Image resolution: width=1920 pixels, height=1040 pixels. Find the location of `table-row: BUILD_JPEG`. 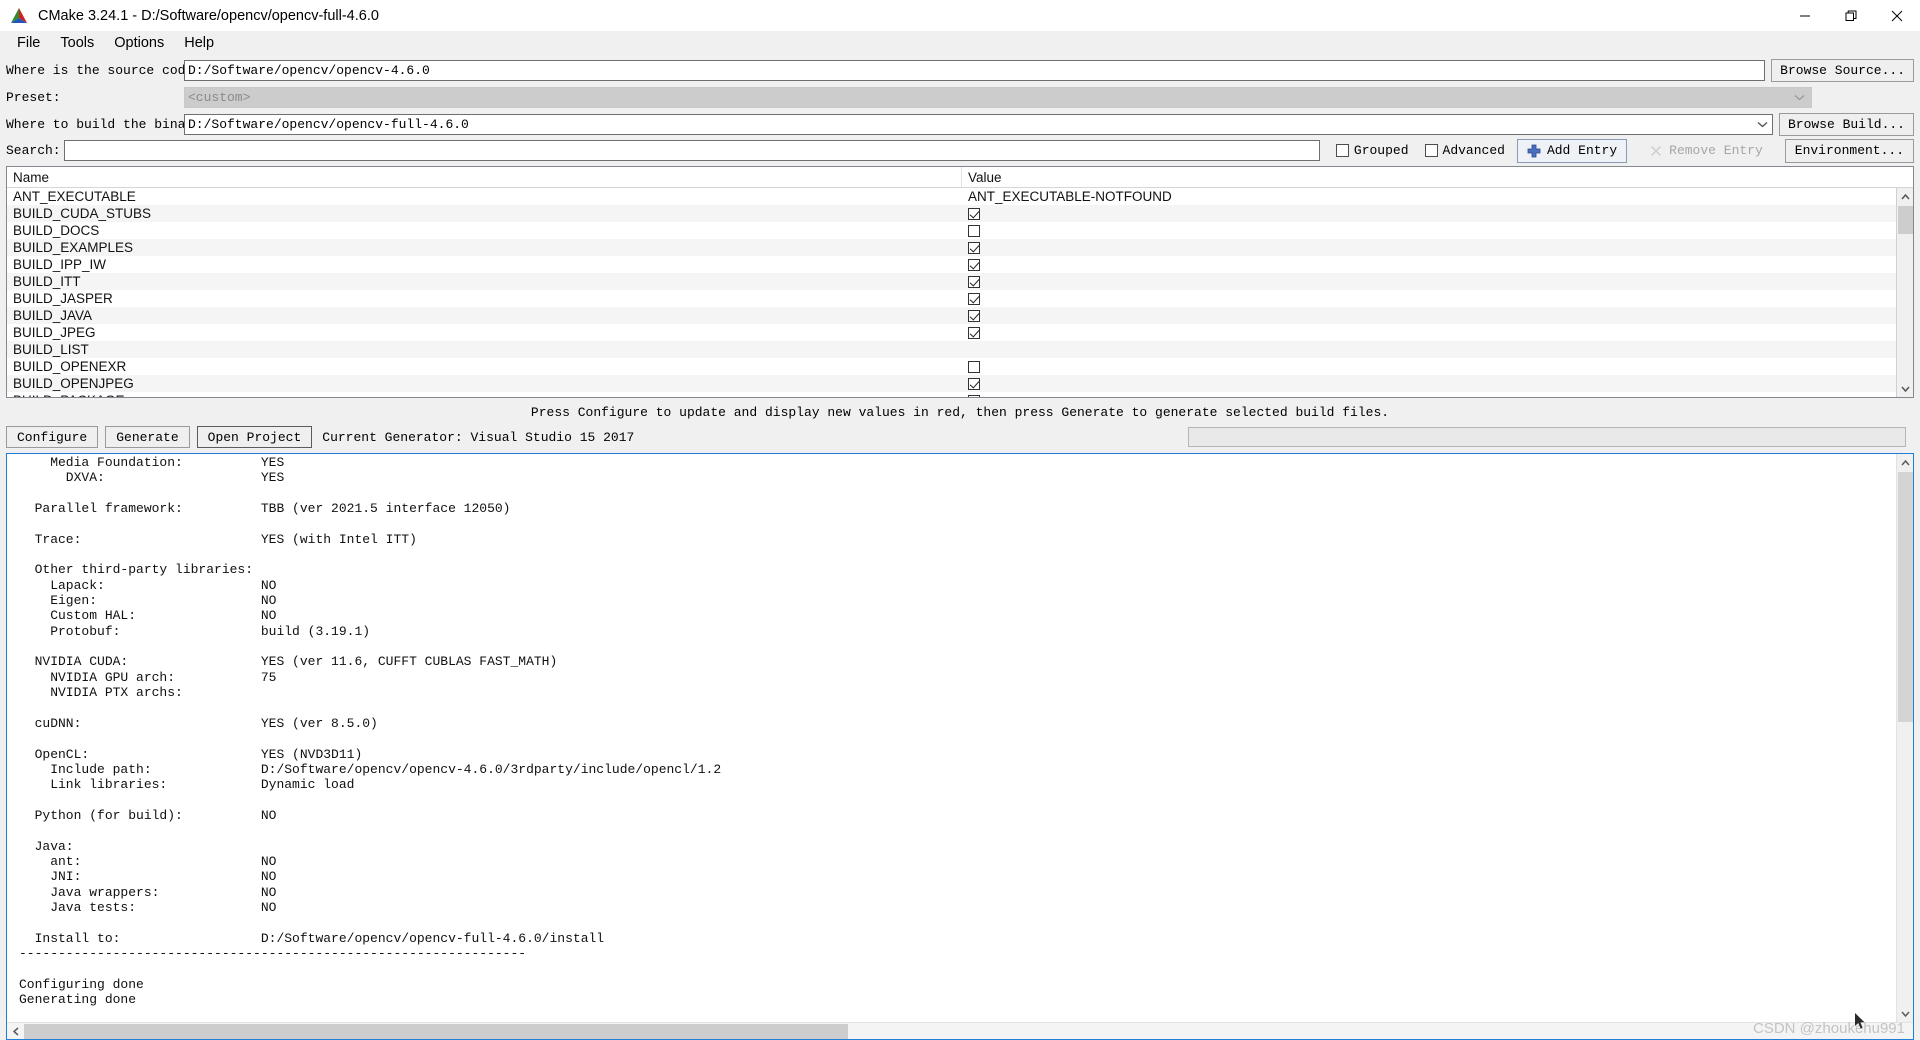

table-row: BUILD_JPEG is located at coordinates (951, 332).